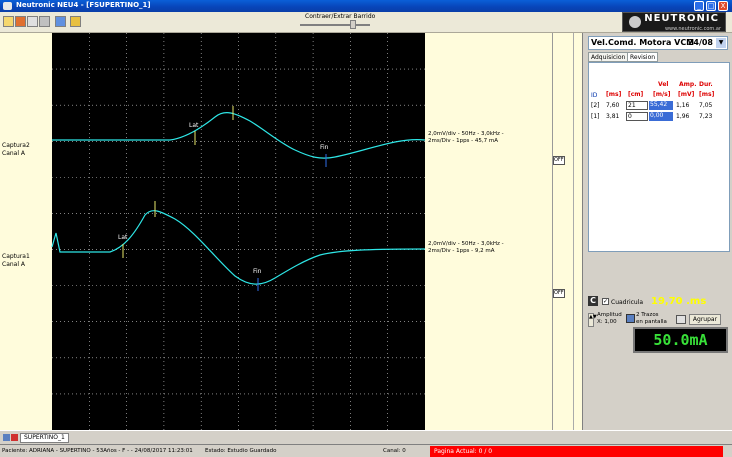  Describe the element at coordinates (635, 22) in the screenshot. I see `logo-mark-icon` at that location.